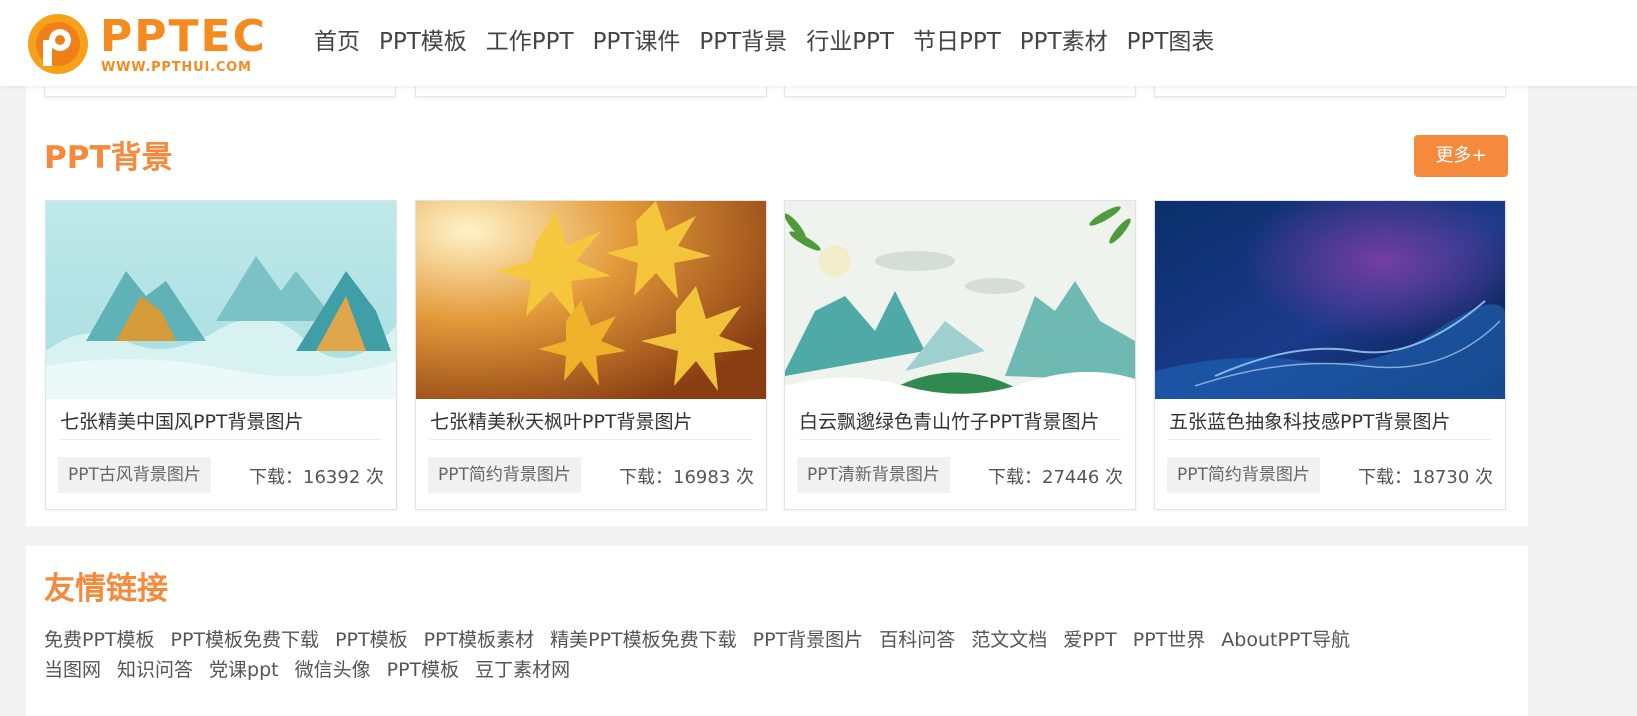 The image size is (1637, 716). Describe the element at coordinates (1169, 640) in the screenshot. I see `friend-link: PPT世界` at that location.